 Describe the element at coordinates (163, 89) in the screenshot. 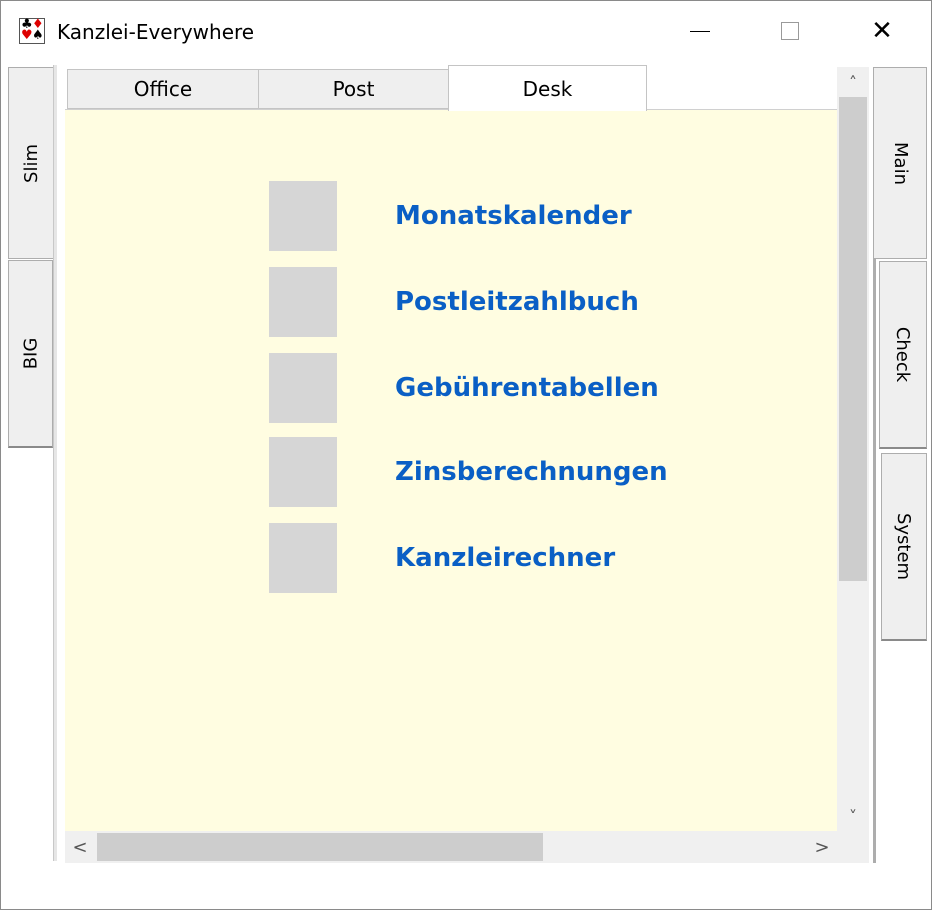

I see `tab-office: Office` at that location.